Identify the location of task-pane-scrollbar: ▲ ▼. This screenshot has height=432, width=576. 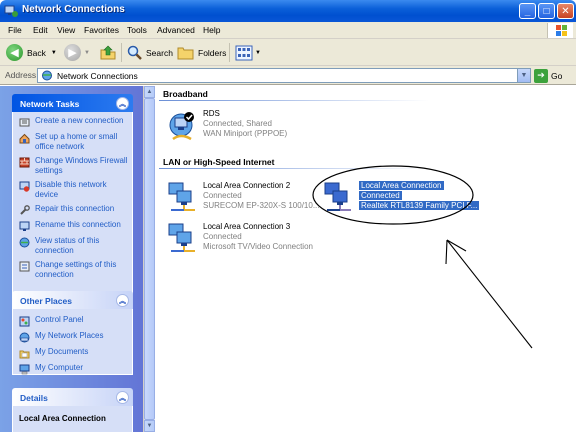
(149, 259).